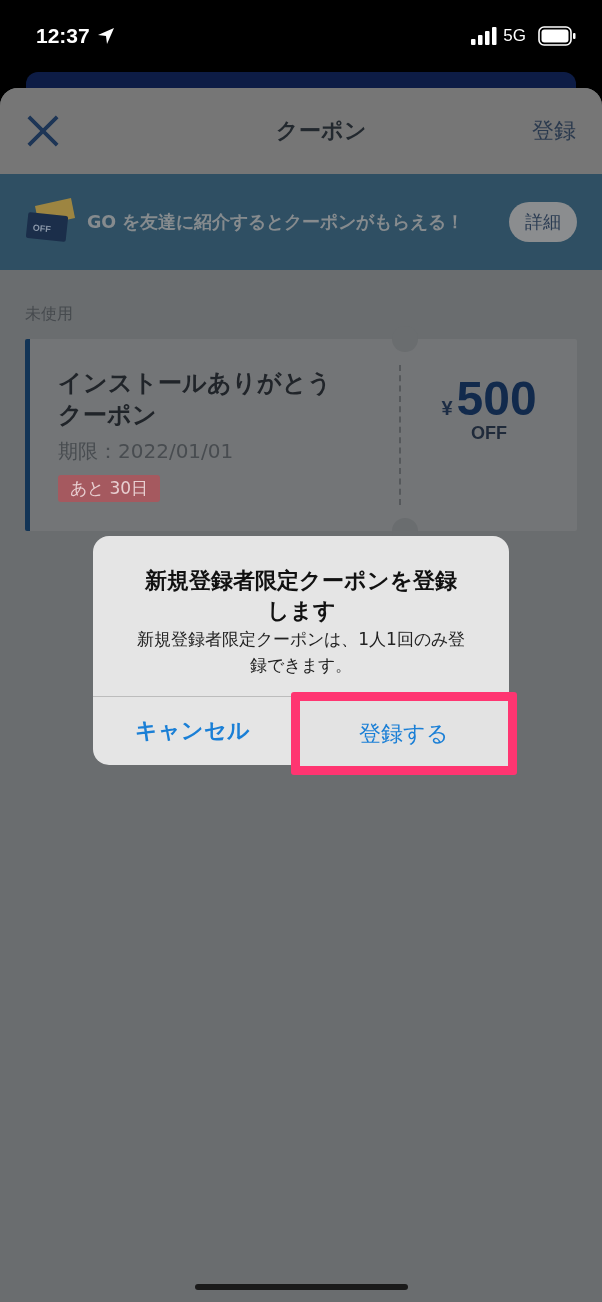 The image size is (602, 1302). I want to click on screen-title: クーポン, so click(321, 131).